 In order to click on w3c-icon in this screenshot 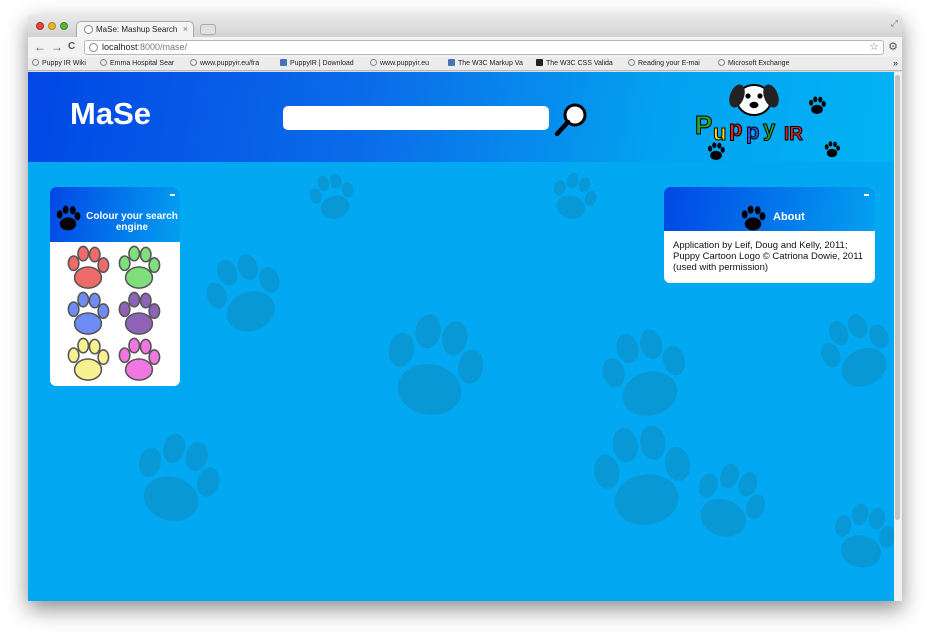, I will do `click(451, 62)`.